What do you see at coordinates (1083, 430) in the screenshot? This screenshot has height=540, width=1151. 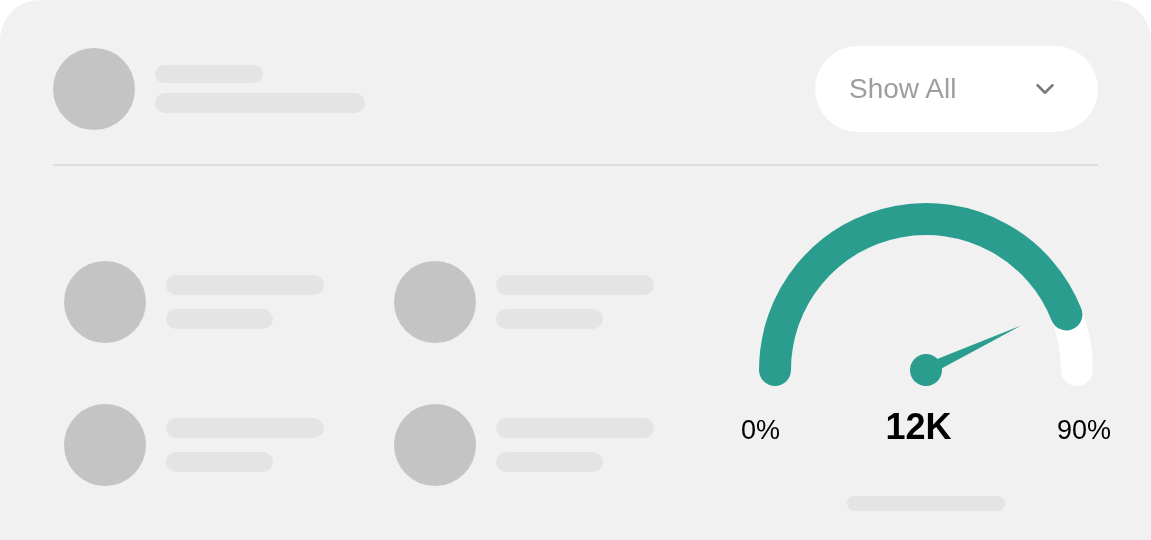 I see `gauge-max-label: 90%` at bounding box center [1083, 430].